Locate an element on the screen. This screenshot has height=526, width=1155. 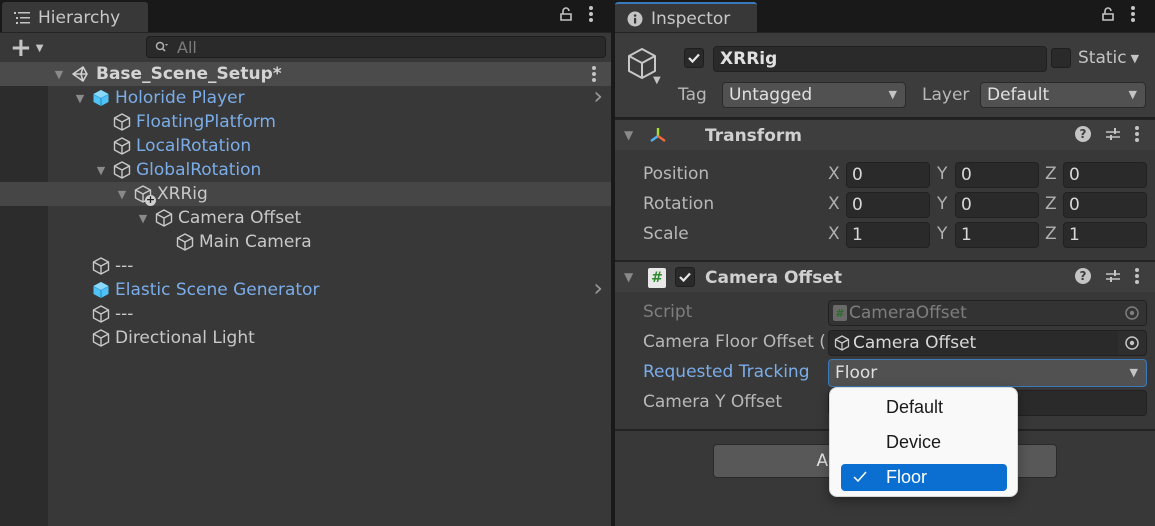
hierarchy-item: Elastic Scene Generator › is located at coordinates (305, 288).